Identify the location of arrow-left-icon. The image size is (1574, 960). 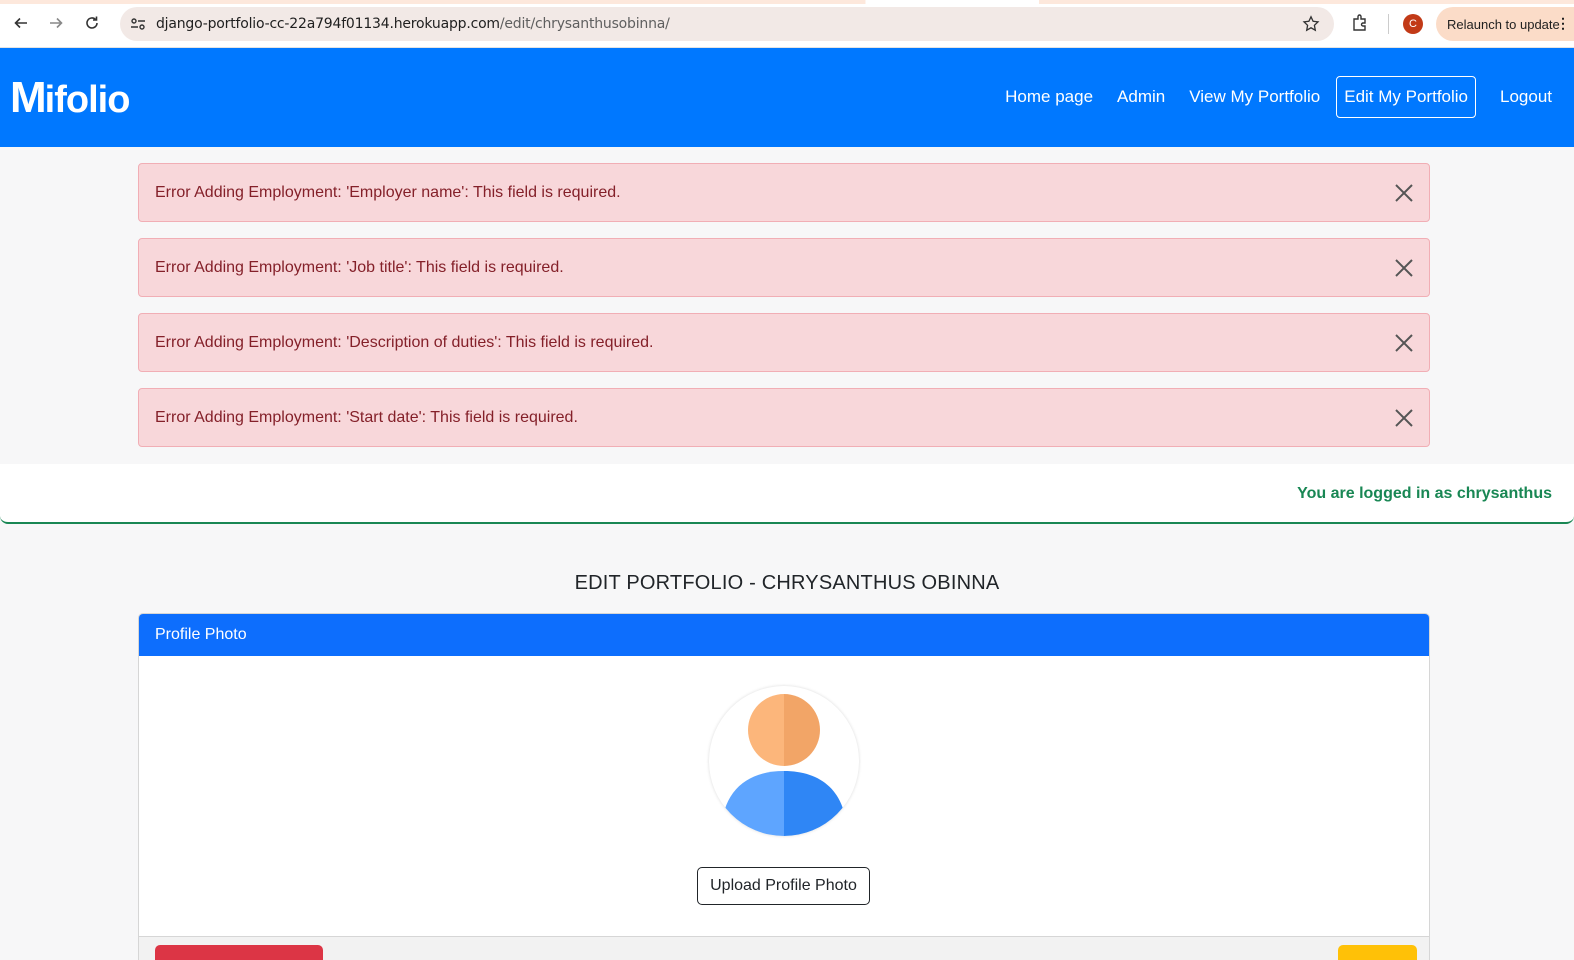
(20, 23).